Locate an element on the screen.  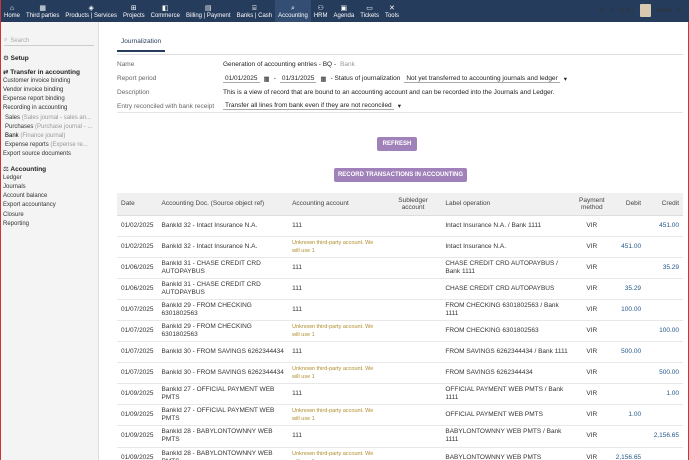
date-from-input: 01/01/2025 is located at coordinates (241, 79).